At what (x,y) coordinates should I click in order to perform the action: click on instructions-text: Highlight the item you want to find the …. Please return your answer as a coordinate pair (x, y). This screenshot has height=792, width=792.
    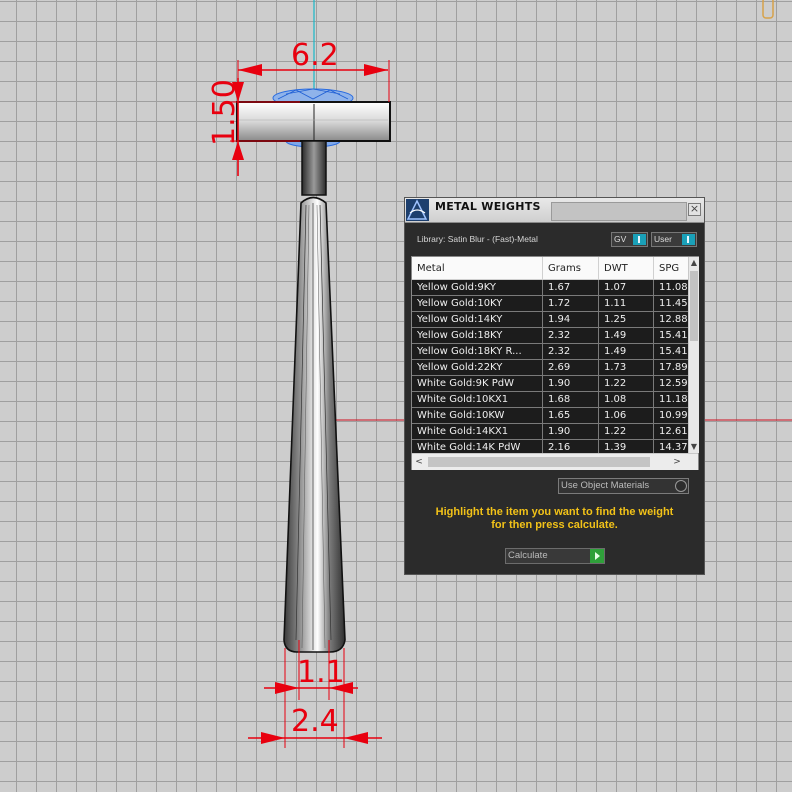
    Looking at the image, I should click on (554, 519).